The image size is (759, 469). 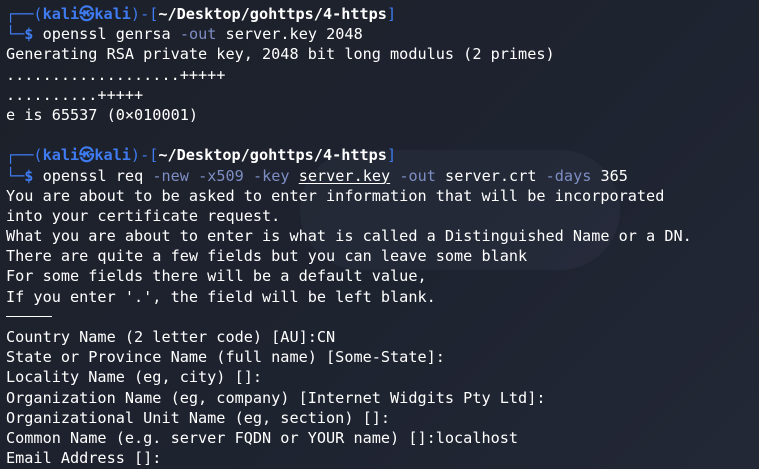 What do you see at coordinates (29, 316) in the screenshot?
I see `separator-rule` at bounding box center [29, 316].